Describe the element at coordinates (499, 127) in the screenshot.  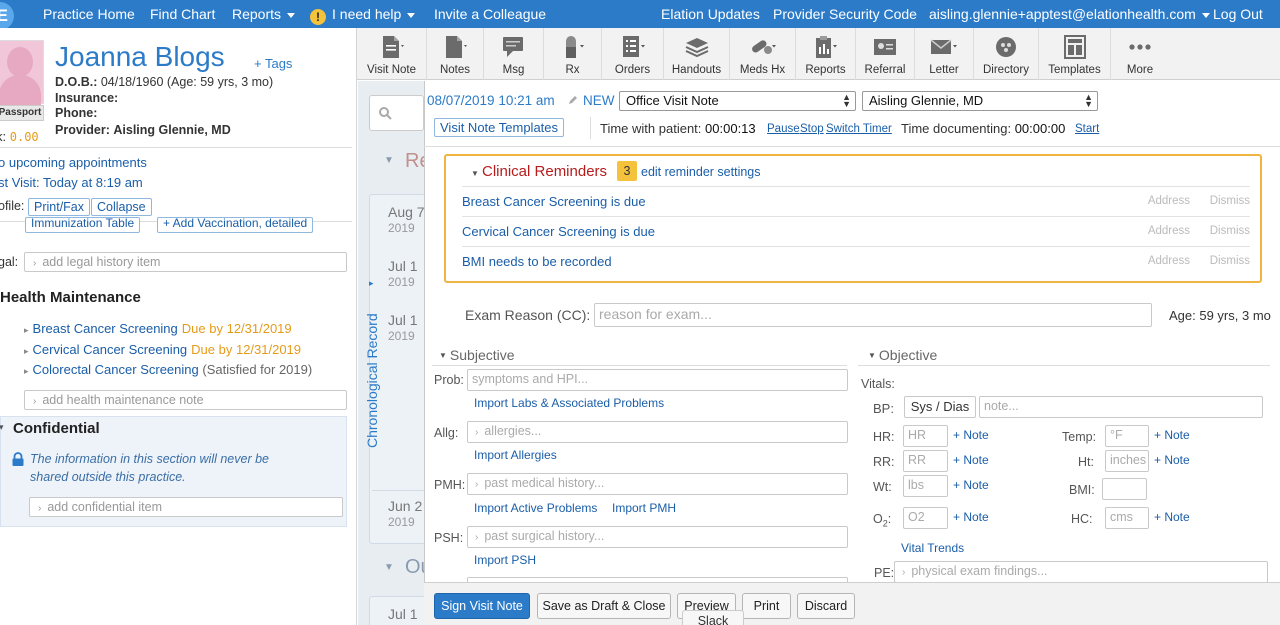
I see `visit-note-templates-button: Visit Note Templates` at that location.